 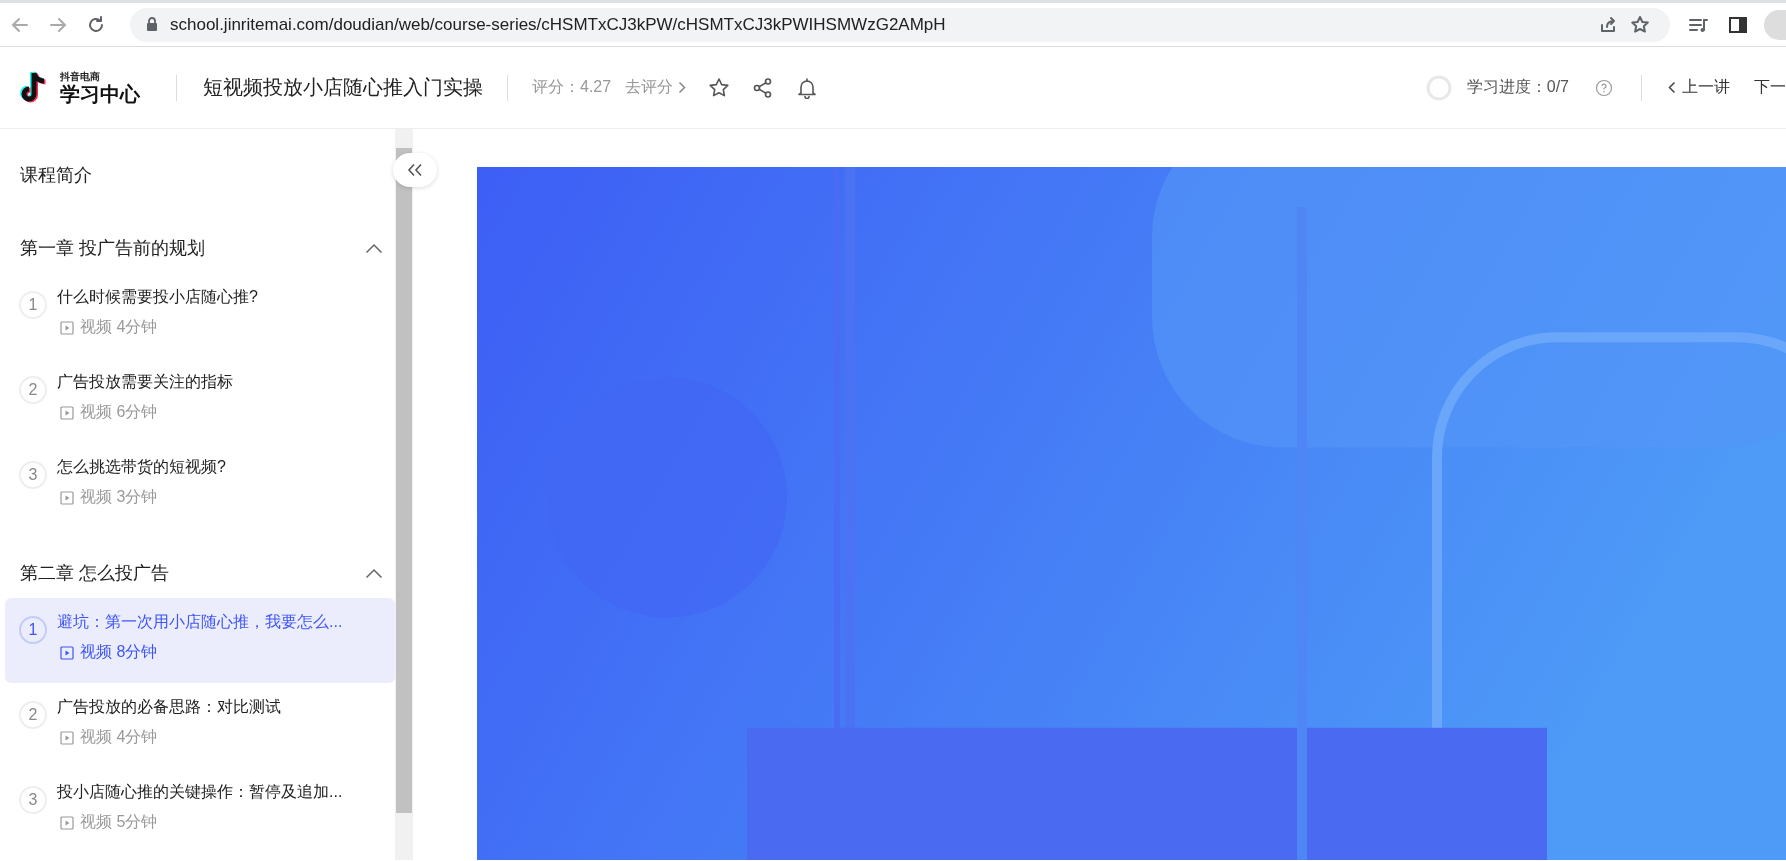 I want to click on lesson-duration: 视频 6分钟, so click(x=119, y=412).